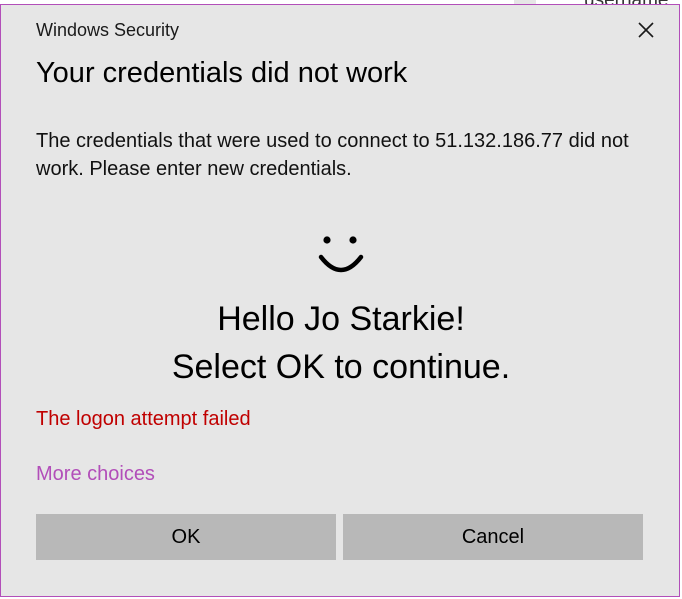  I want to click on cancel-button: Cancel, so click(493, 537).